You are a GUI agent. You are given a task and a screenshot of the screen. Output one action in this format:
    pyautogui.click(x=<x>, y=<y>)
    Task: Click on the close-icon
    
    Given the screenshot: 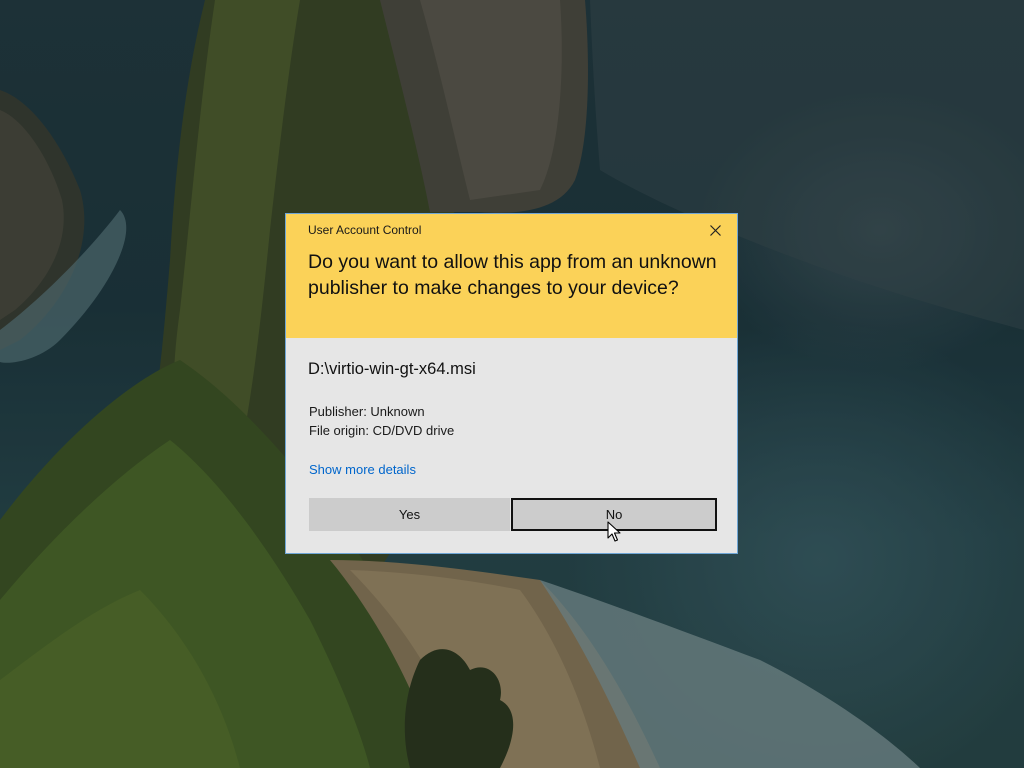 What is the action you would take?
    pyautogui.click(x=715, y=230)
    